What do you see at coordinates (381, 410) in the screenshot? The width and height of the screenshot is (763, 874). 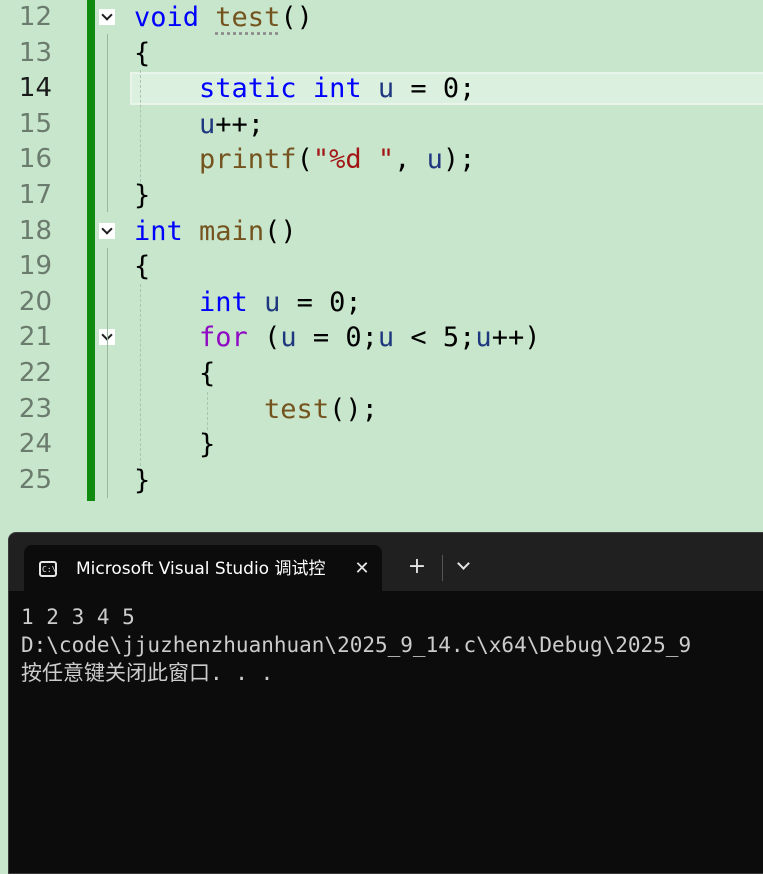 I see `code-line: 23 test();` at bounding box center [381, 410].